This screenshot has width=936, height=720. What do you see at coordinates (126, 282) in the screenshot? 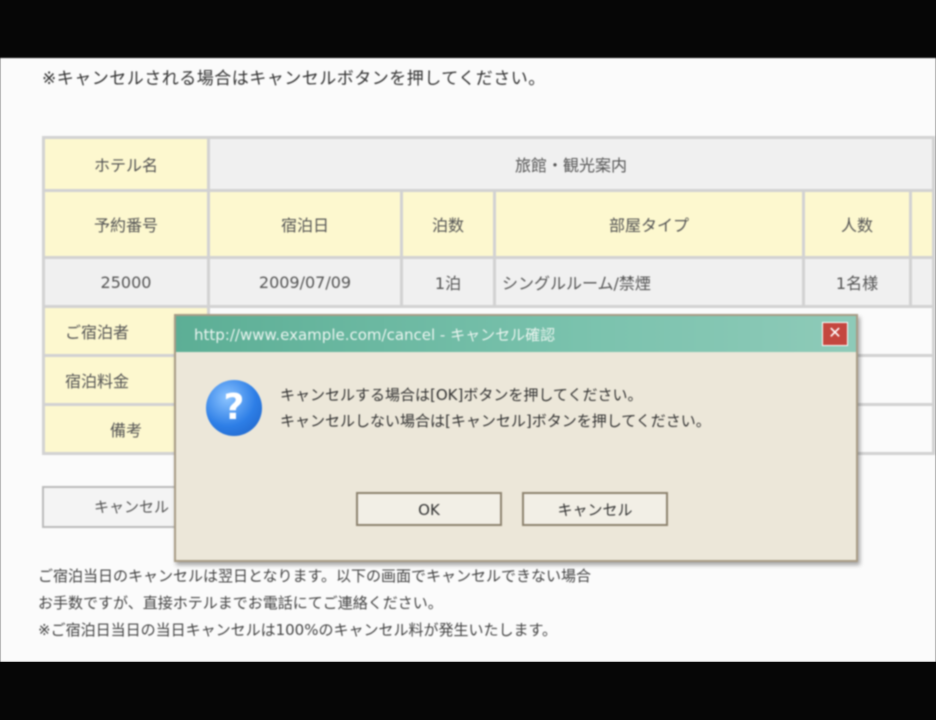
I see `cell-reservation-no: 25000` at bounding box center [126, 282].